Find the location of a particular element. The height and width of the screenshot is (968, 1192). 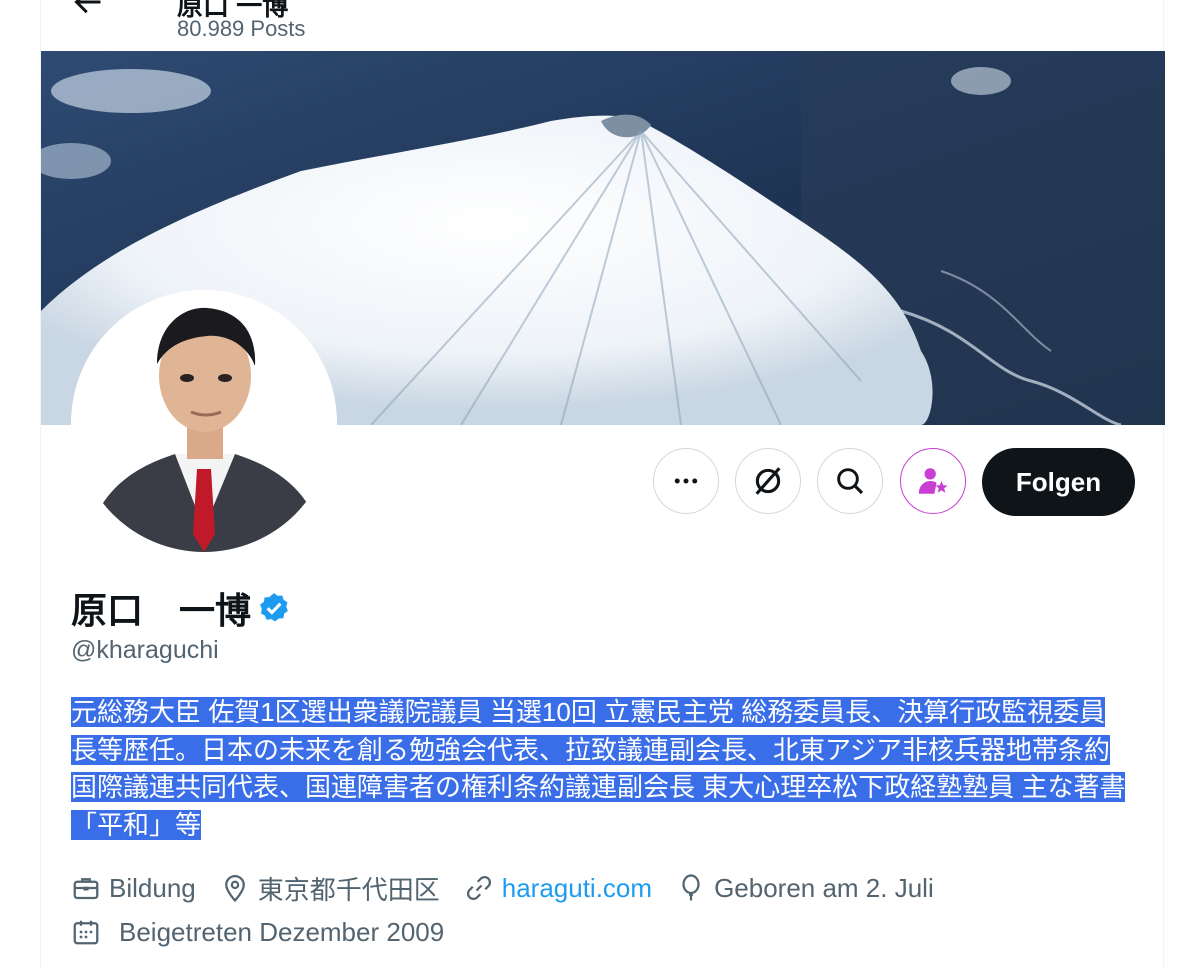

arrow-left-icon is located at coordinates (87, 7).